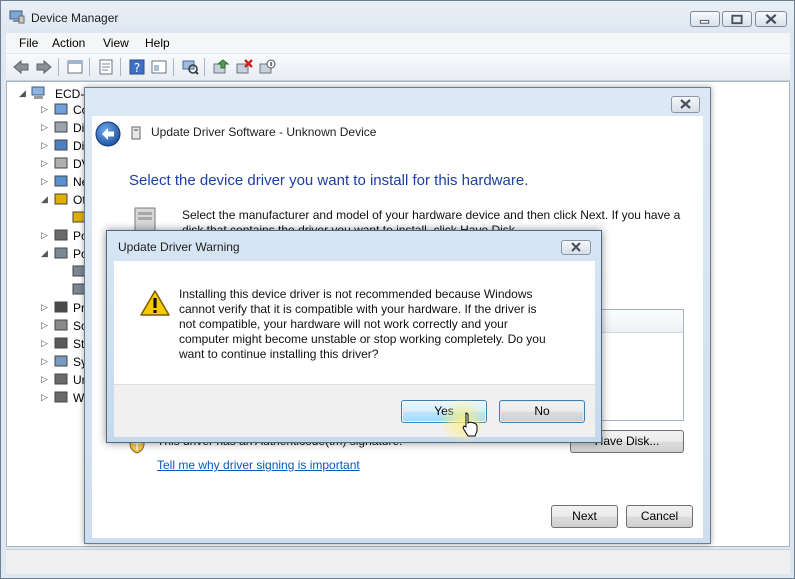 This screenshot has height=579, width=795. I want to click on warning-close-button, so click(576, 247).